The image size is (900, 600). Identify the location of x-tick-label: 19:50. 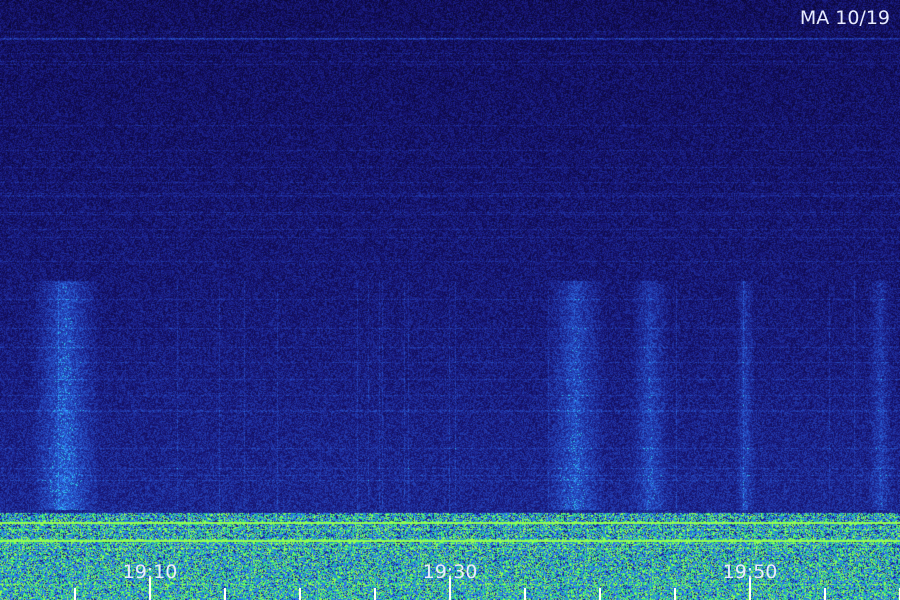
(750, 572).